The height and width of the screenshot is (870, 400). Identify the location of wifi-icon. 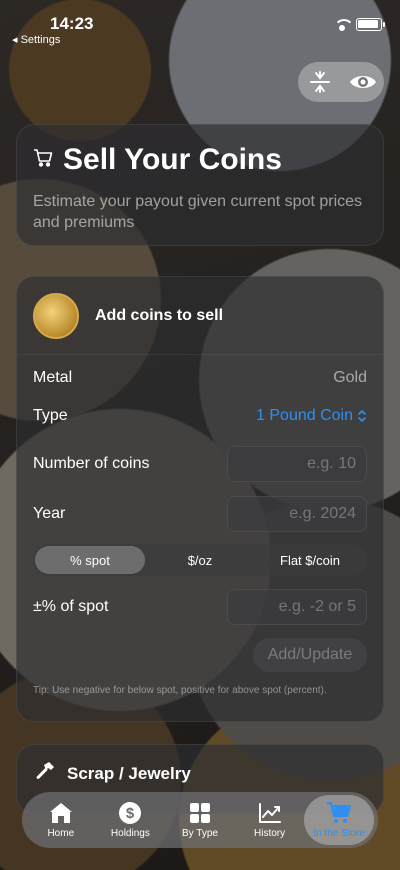
(344, 24).